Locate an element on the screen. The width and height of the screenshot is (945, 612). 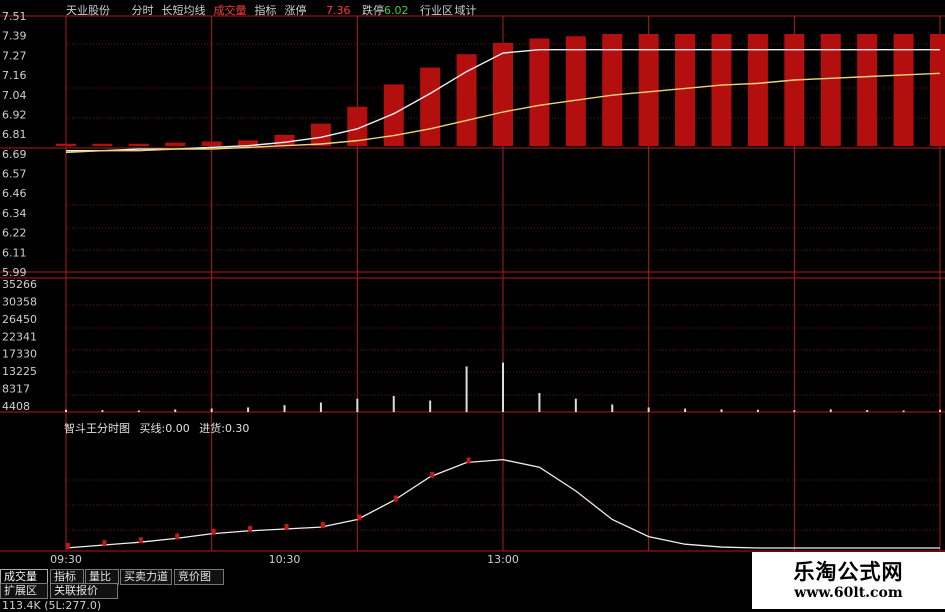
volume-axis-label: 30358 is located at coordinates (19, 301).